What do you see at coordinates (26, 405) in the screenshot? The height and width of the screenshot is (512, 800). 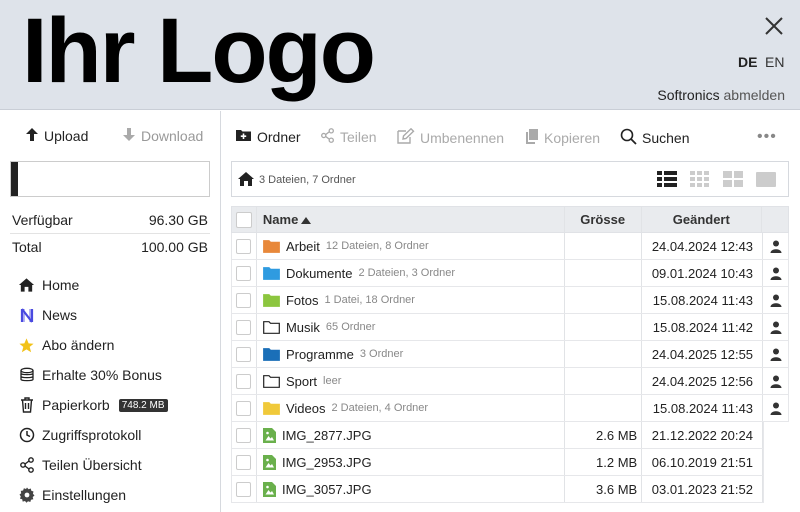 I see `trash-icon` at bounding box center [26, 405].